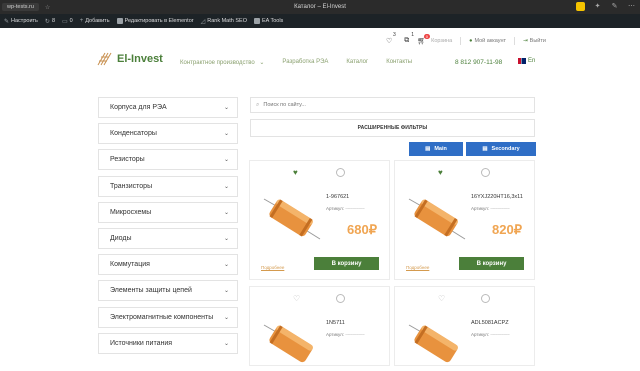 This screenshot has height=371, width=640. I want to click on admin-rankmath: ◿ Rank Math SEO, so click(224, 21).